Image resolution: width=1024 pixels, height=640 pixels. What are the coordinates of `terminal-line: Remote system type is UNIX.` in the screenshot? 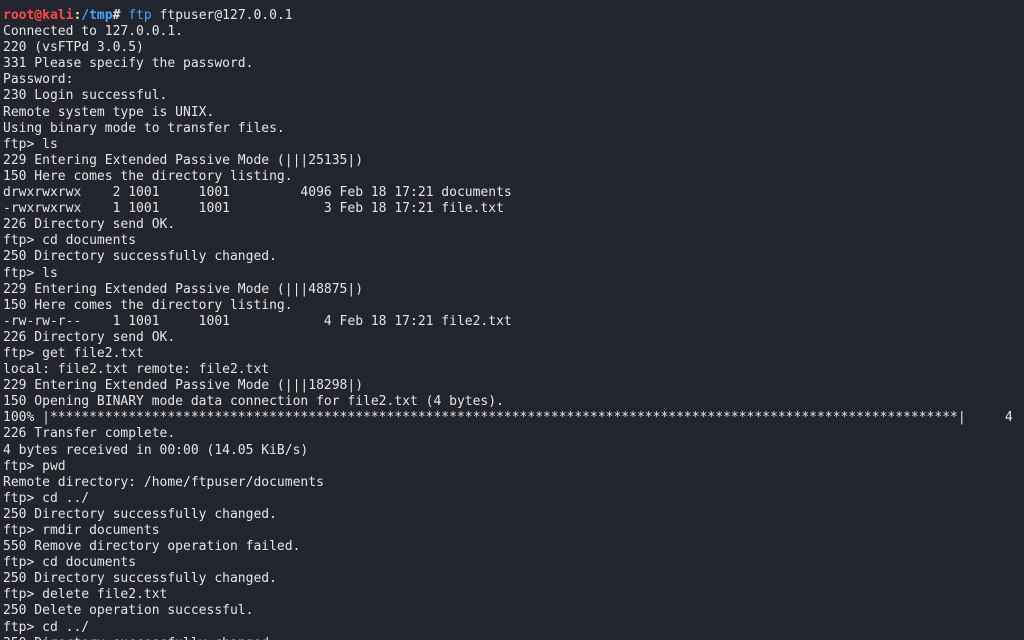 It's located at (109, 112).